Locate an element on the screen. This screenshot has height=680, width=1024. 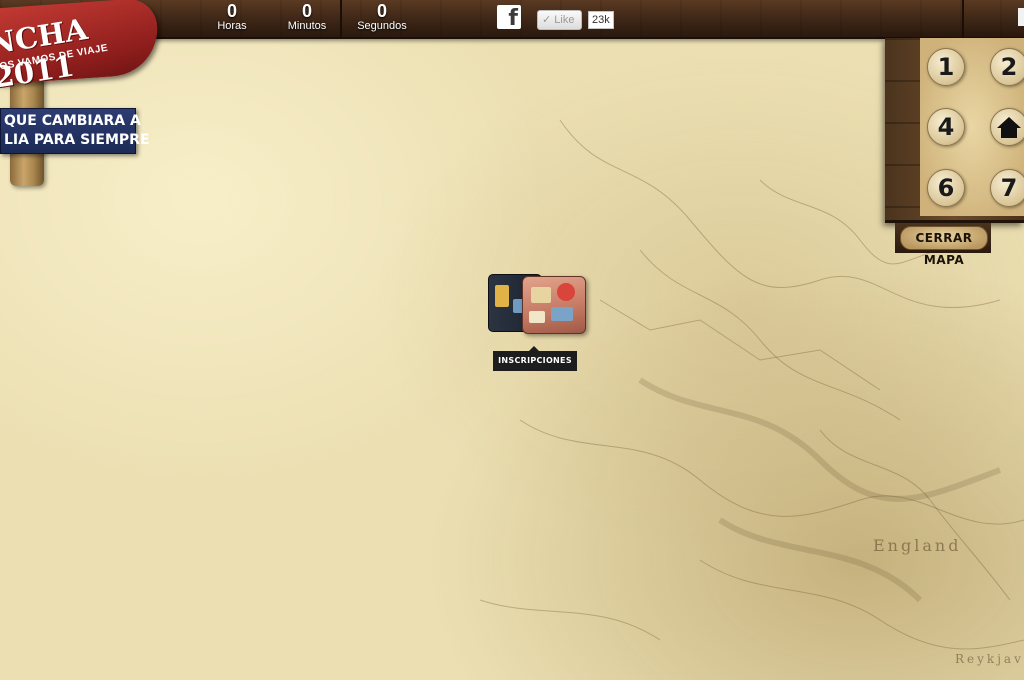
inscripciones-tooltip: INSCRIPCIONES is located at coordinates (535, 358).